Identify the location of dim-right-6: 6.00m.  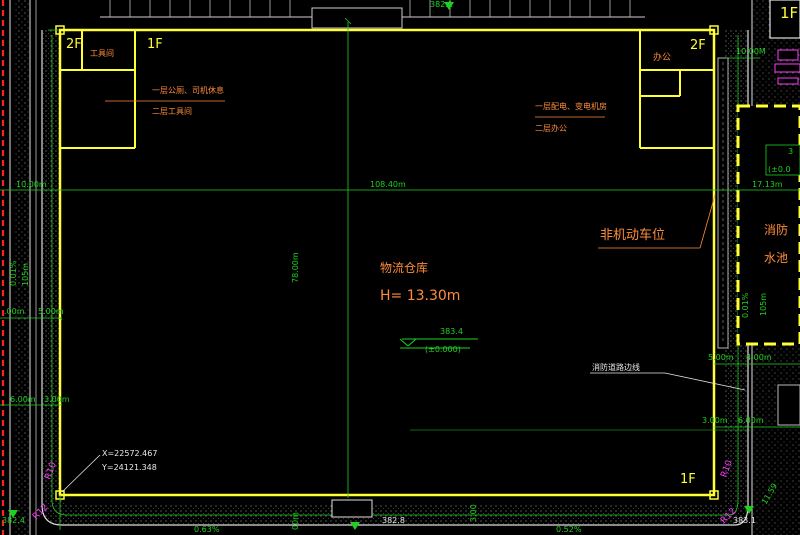
(751, 420).